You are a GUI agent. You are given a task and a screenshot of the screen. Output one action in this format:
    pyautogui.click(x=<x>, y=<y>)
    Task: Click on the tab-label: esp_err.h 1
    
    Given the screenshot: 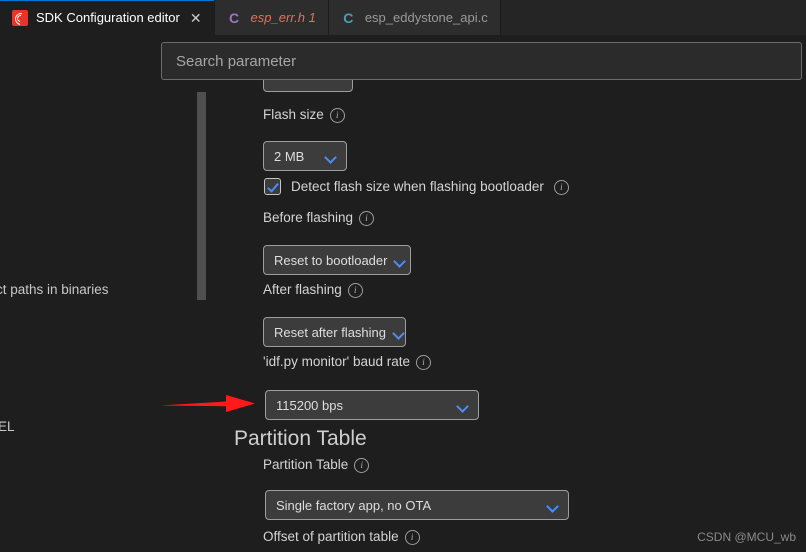 What is the action you would take?
    pyautogui.click(x=283, y=17)
    